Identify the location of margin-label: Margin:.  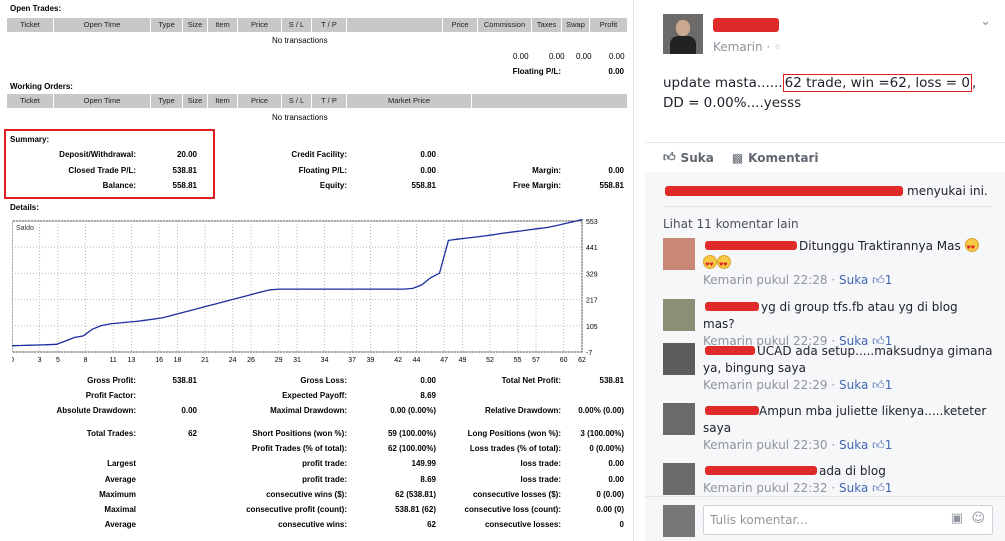
(546, 170).